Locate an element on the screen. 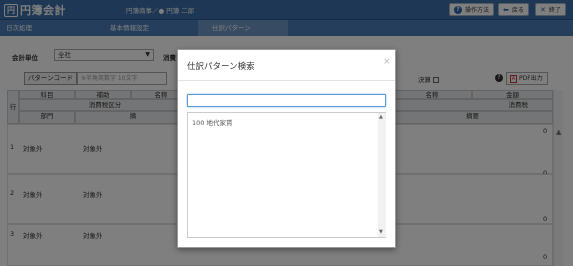 Image resolution: width=573 pixels, height=266 pixels. list-scrollbar: ▲ ▼ is located at coordinates (382, 175).